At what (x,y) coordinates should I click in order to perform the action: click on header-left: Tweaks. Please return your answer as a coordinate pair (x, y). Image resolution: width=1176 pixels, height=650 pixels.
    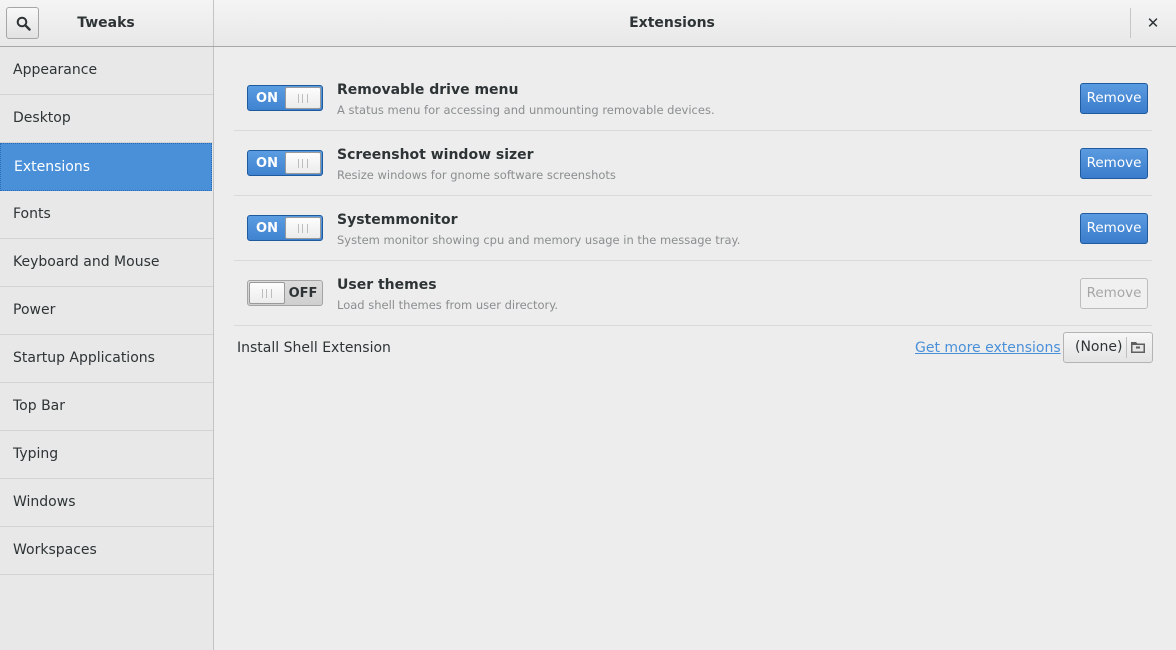
    Looking at the image, I should click on (107, 23).